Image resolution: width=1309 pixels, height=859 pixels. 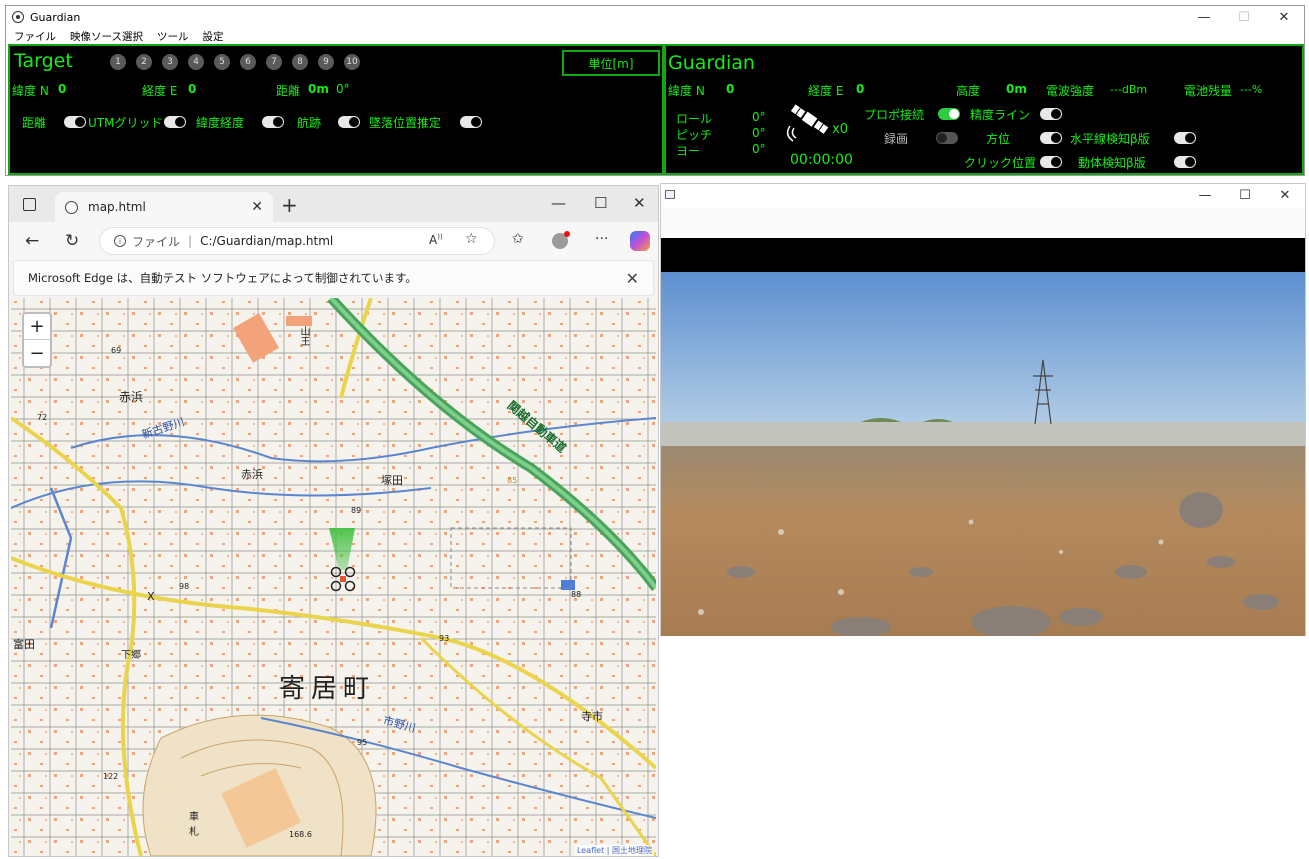 What do you see at coordinates (43, 61) in the screenshot?
I see `target-heading: Target` at bounding box center [43, 61].